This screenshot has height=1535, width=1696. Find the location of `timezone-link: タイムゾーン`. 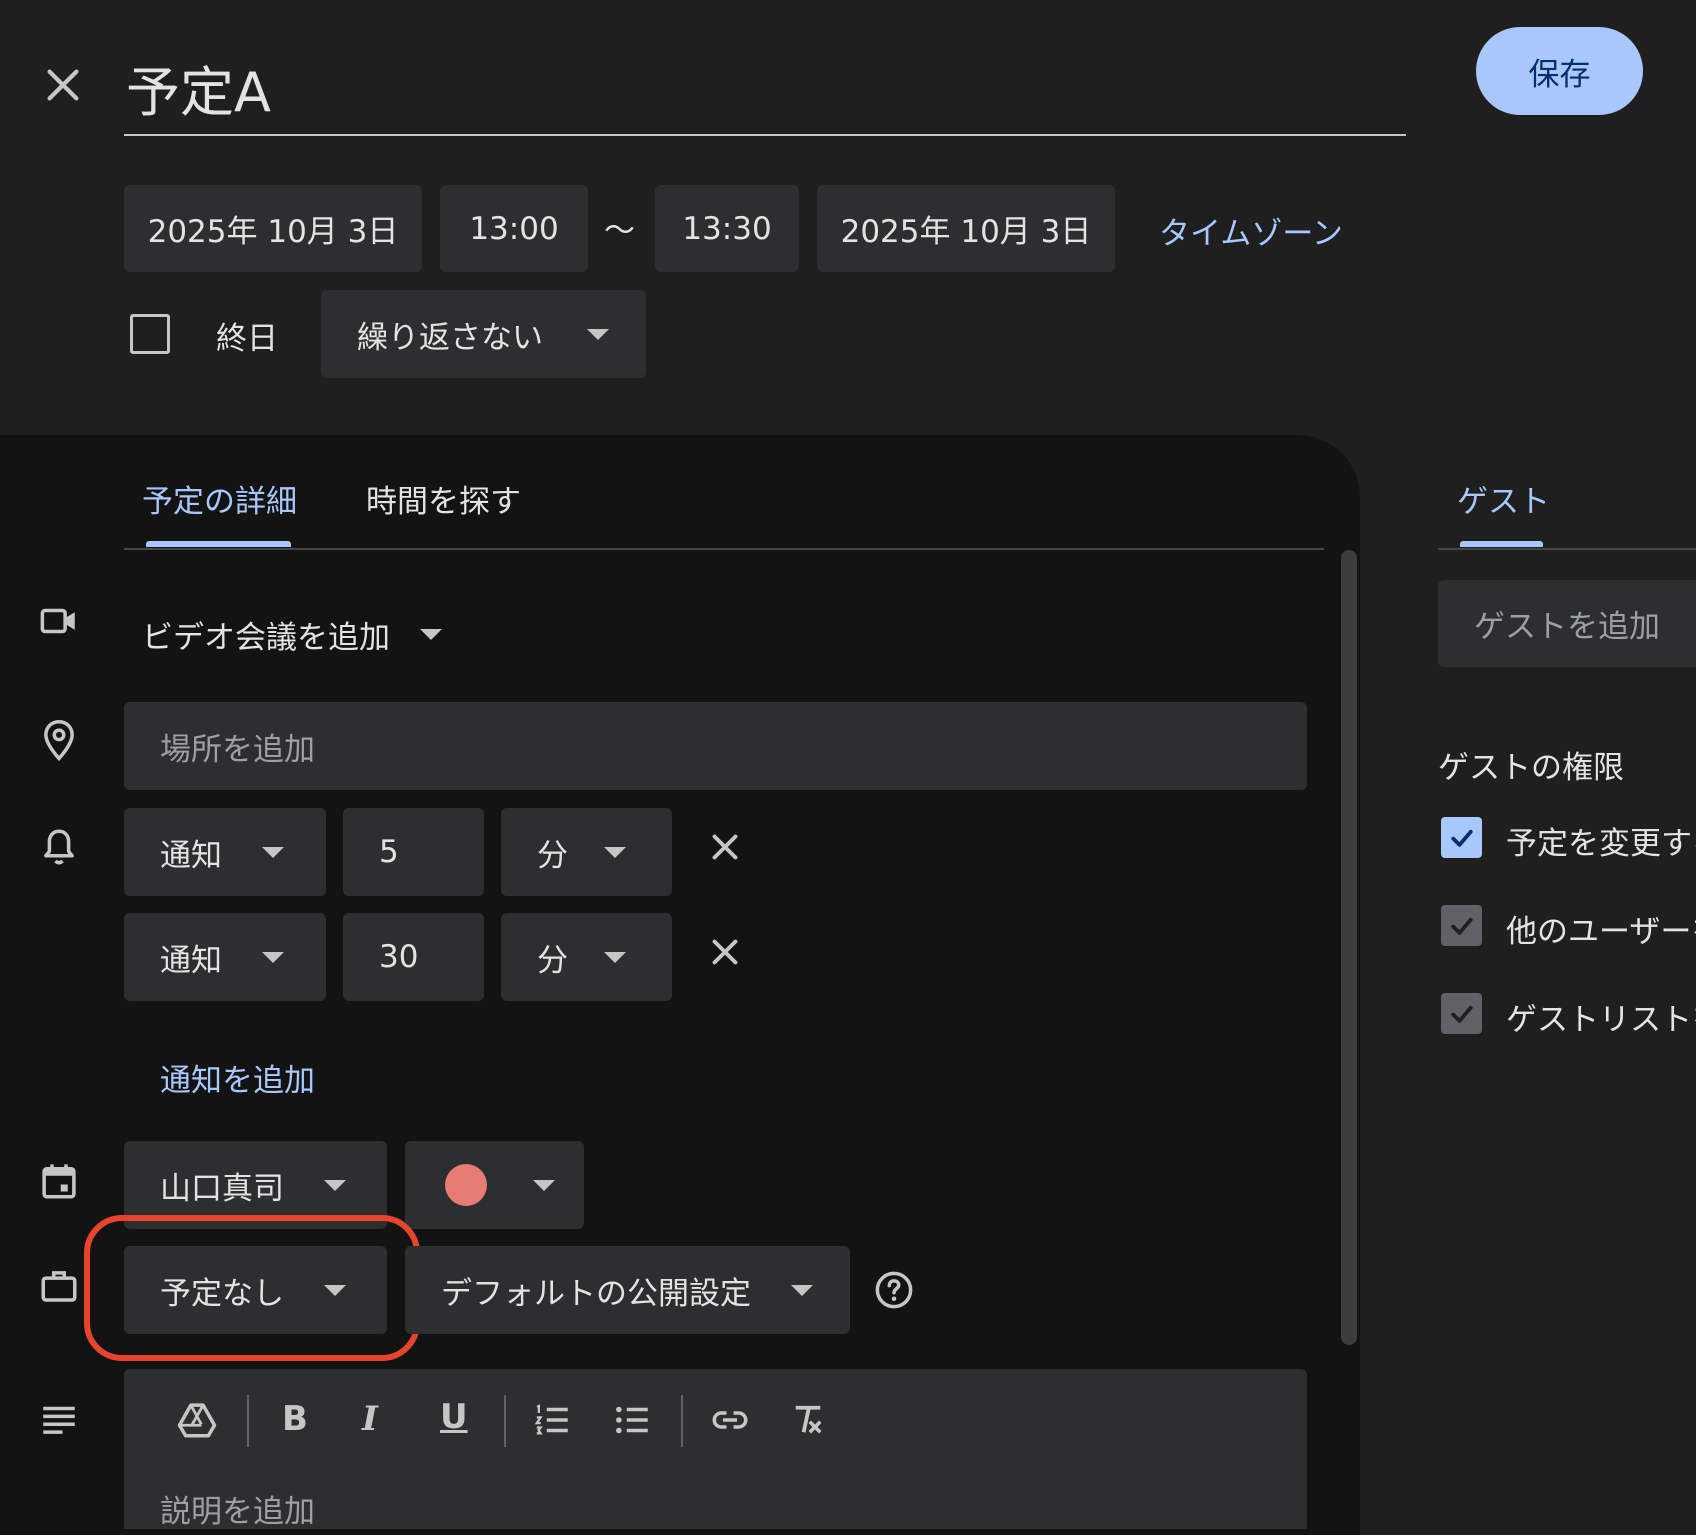

timezone-link: タイムゾーン is located at coordinates (1251, 230).